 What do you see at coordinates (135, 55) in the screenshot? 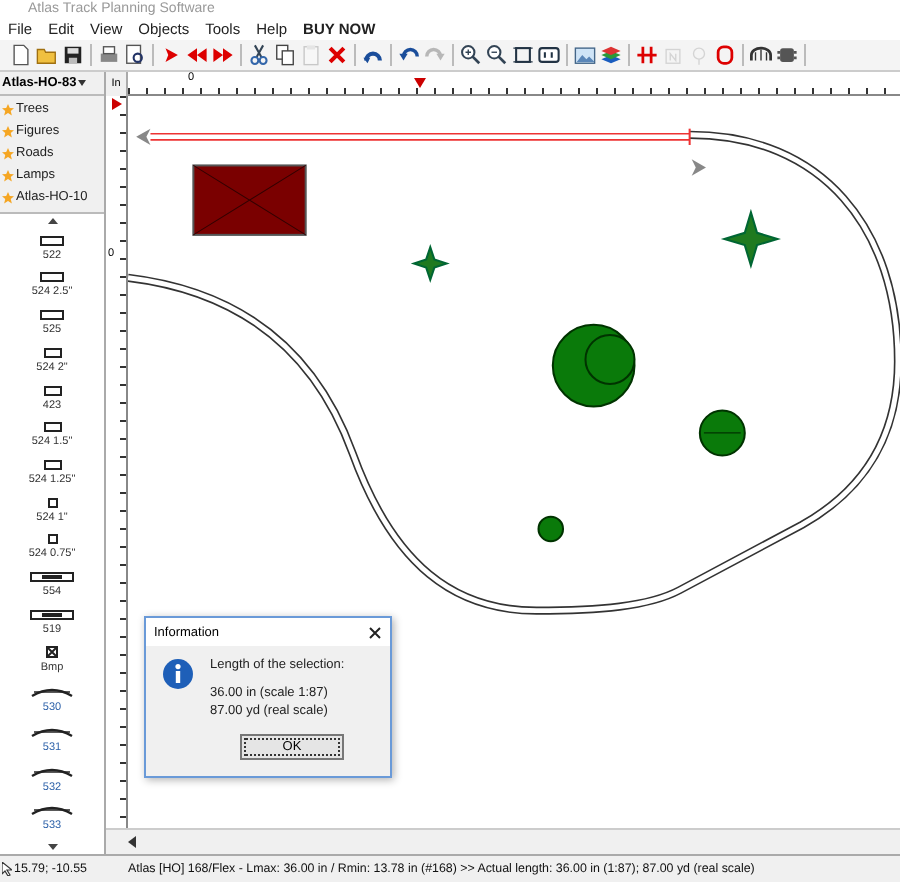
I see `print-preview-icon` at bounding box center [135, 55].